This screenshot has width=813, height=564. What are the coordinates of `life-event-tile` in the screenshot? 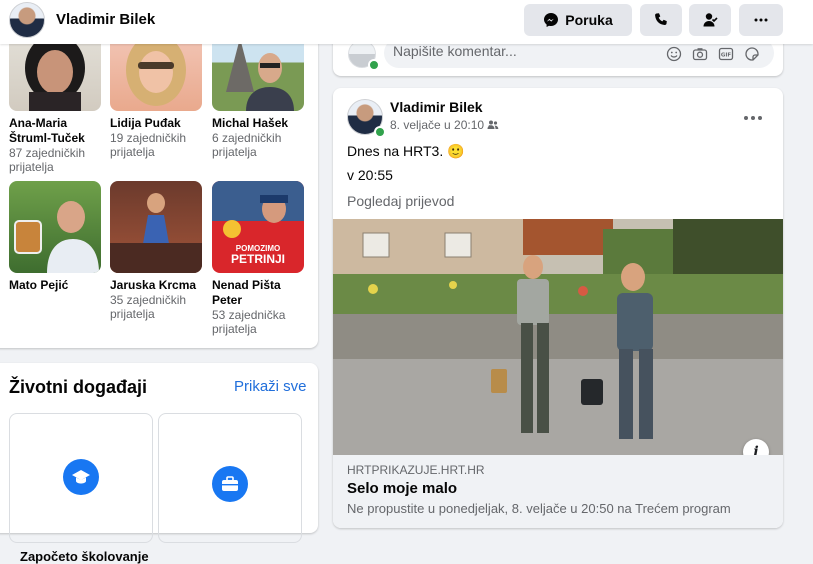 It's located at (230, 478).